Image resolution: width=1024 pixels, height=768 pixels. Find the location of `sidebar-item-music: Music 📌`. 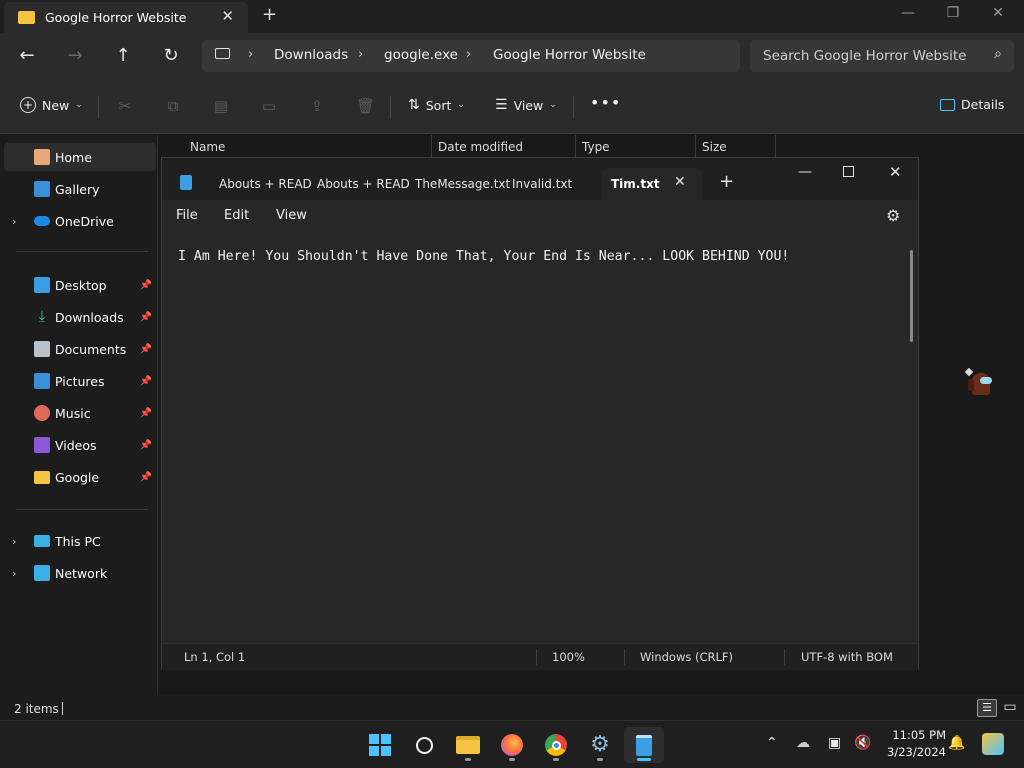

sidebar-item-music: Music 📌 is located at coordinates (80, 413).